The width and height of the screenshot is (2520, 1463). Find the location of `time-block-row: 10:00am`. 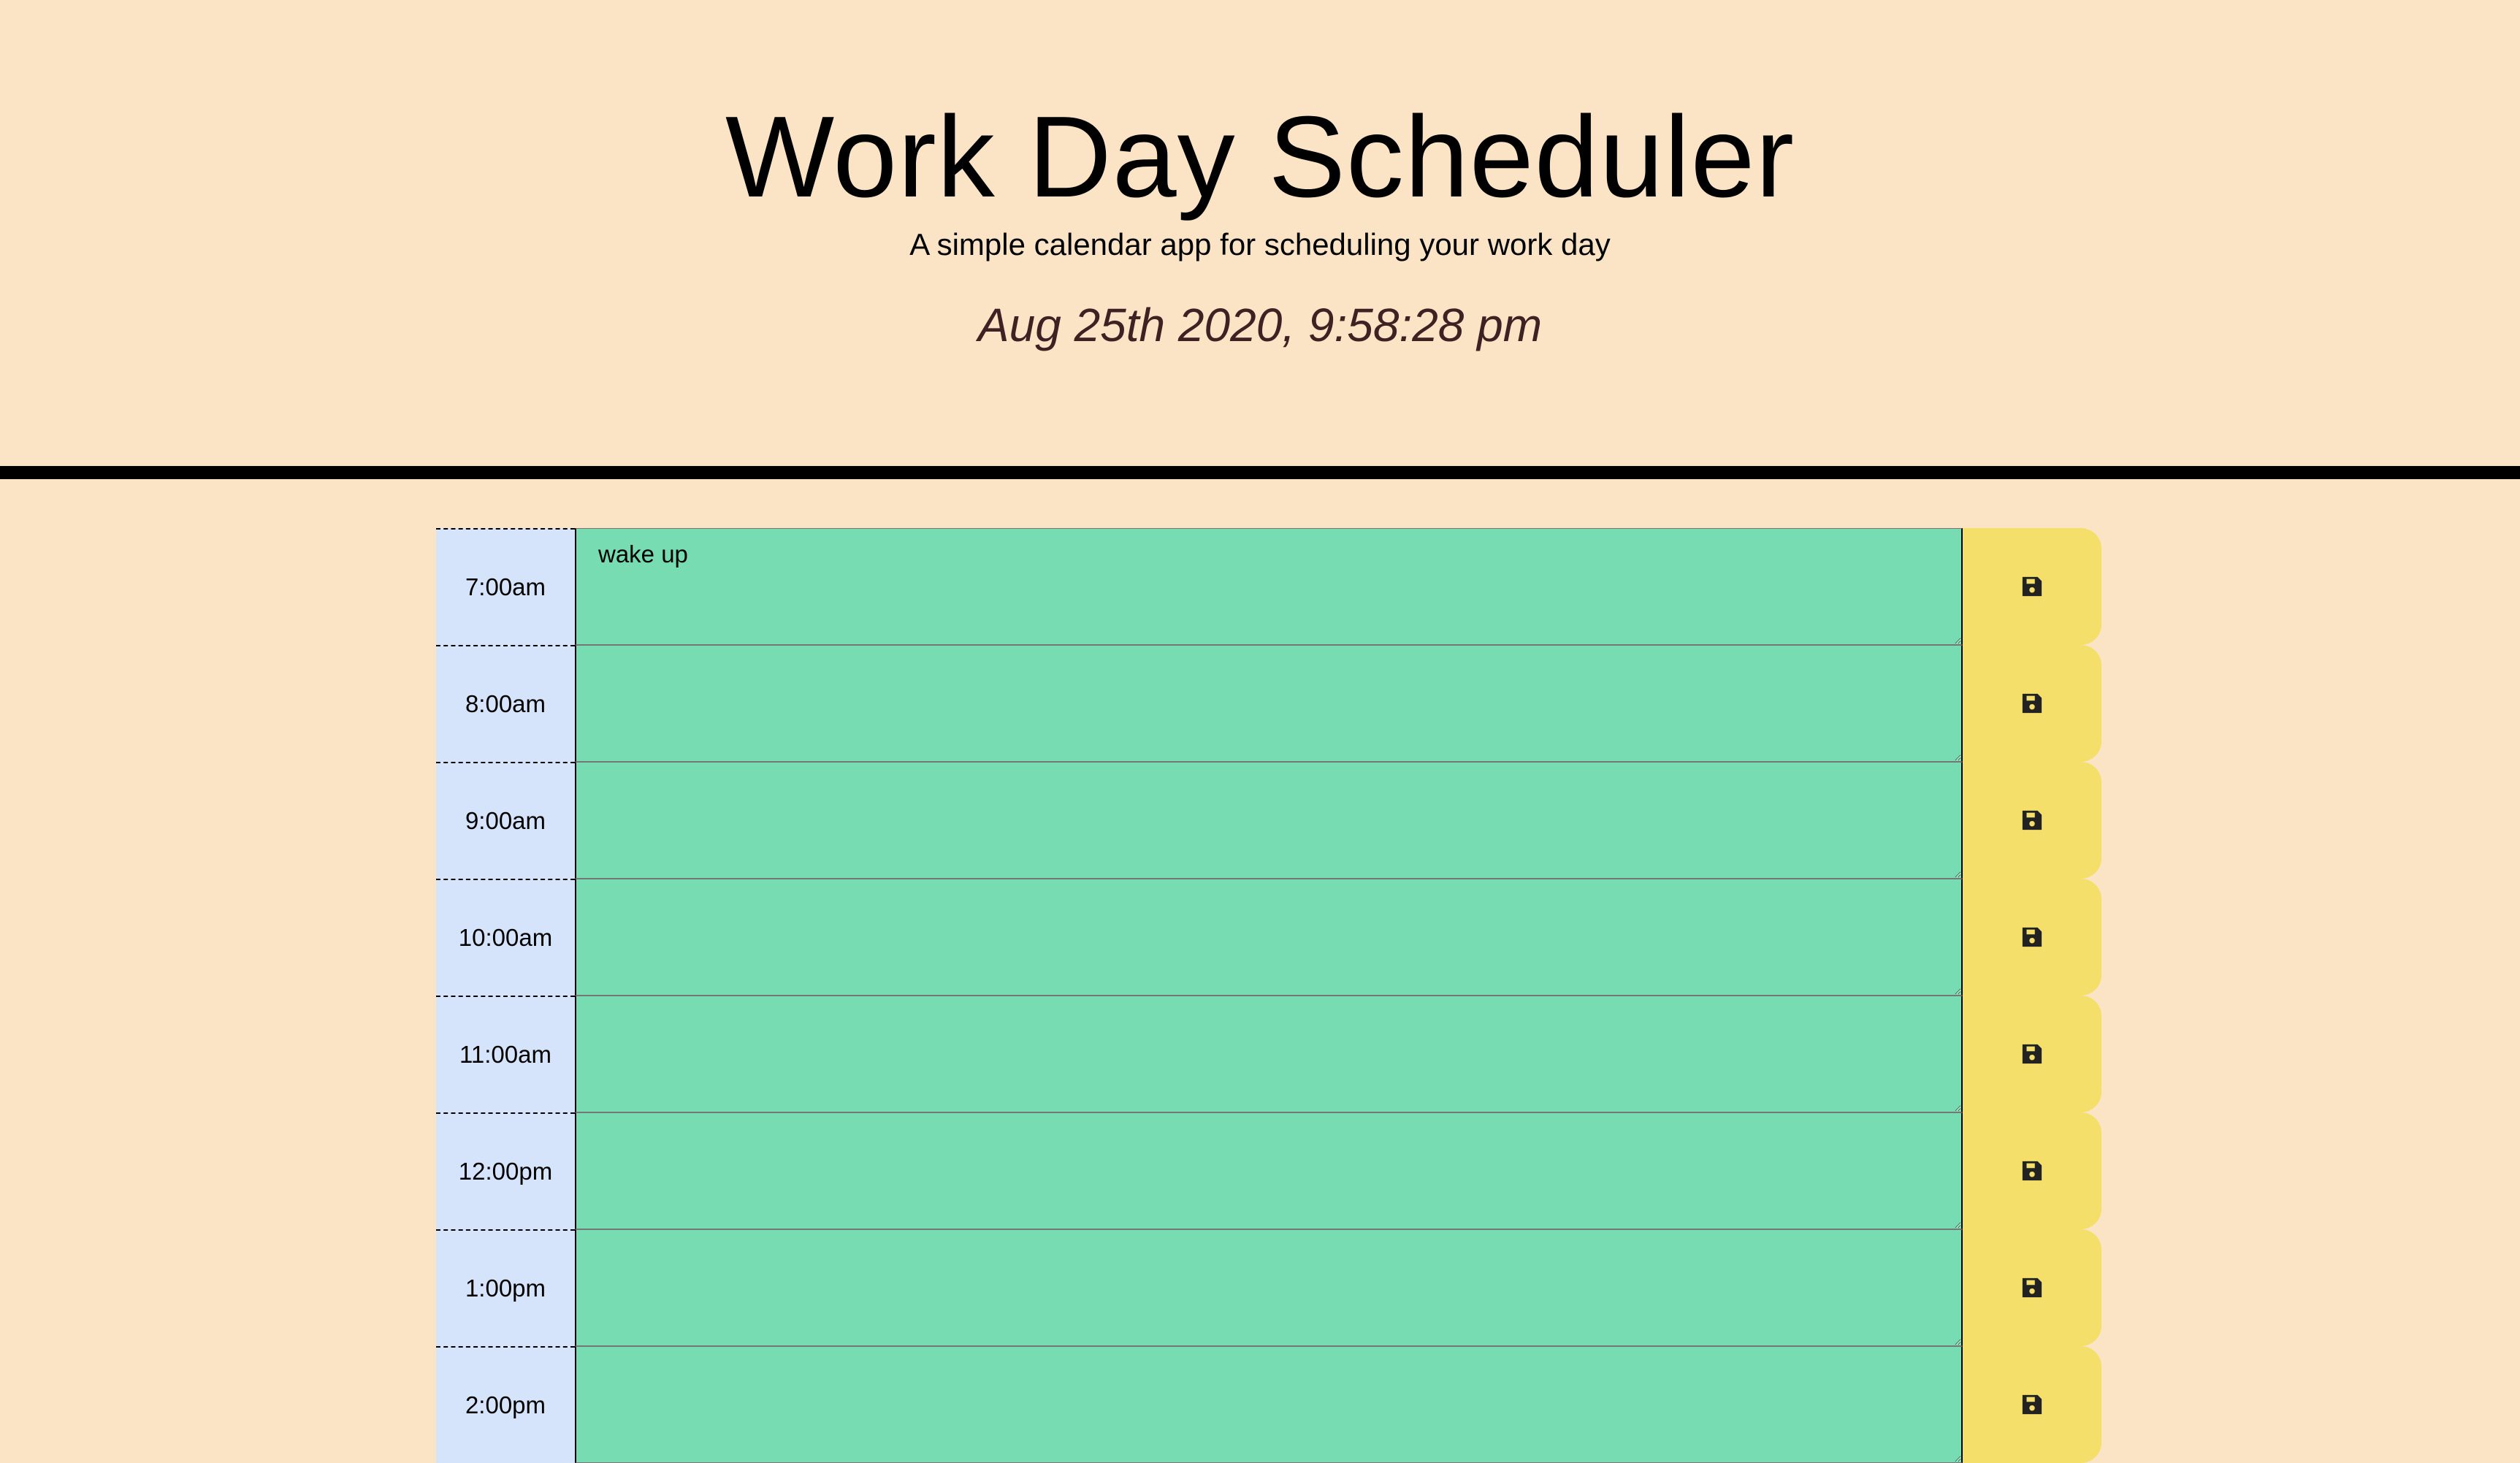

time-block-row: 10:00am is located at coordinates (1268, 937).